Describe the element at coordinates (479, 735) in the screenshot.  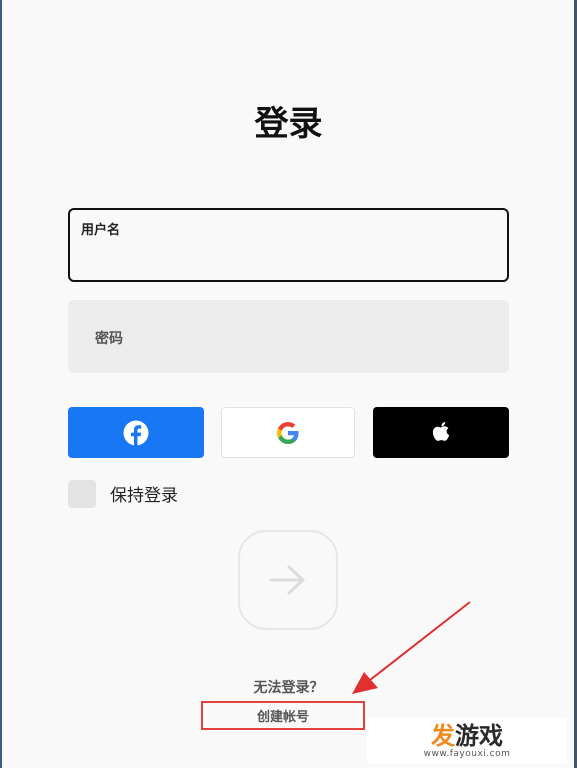
I see `watermark-brand-text: 游戏` at that location.